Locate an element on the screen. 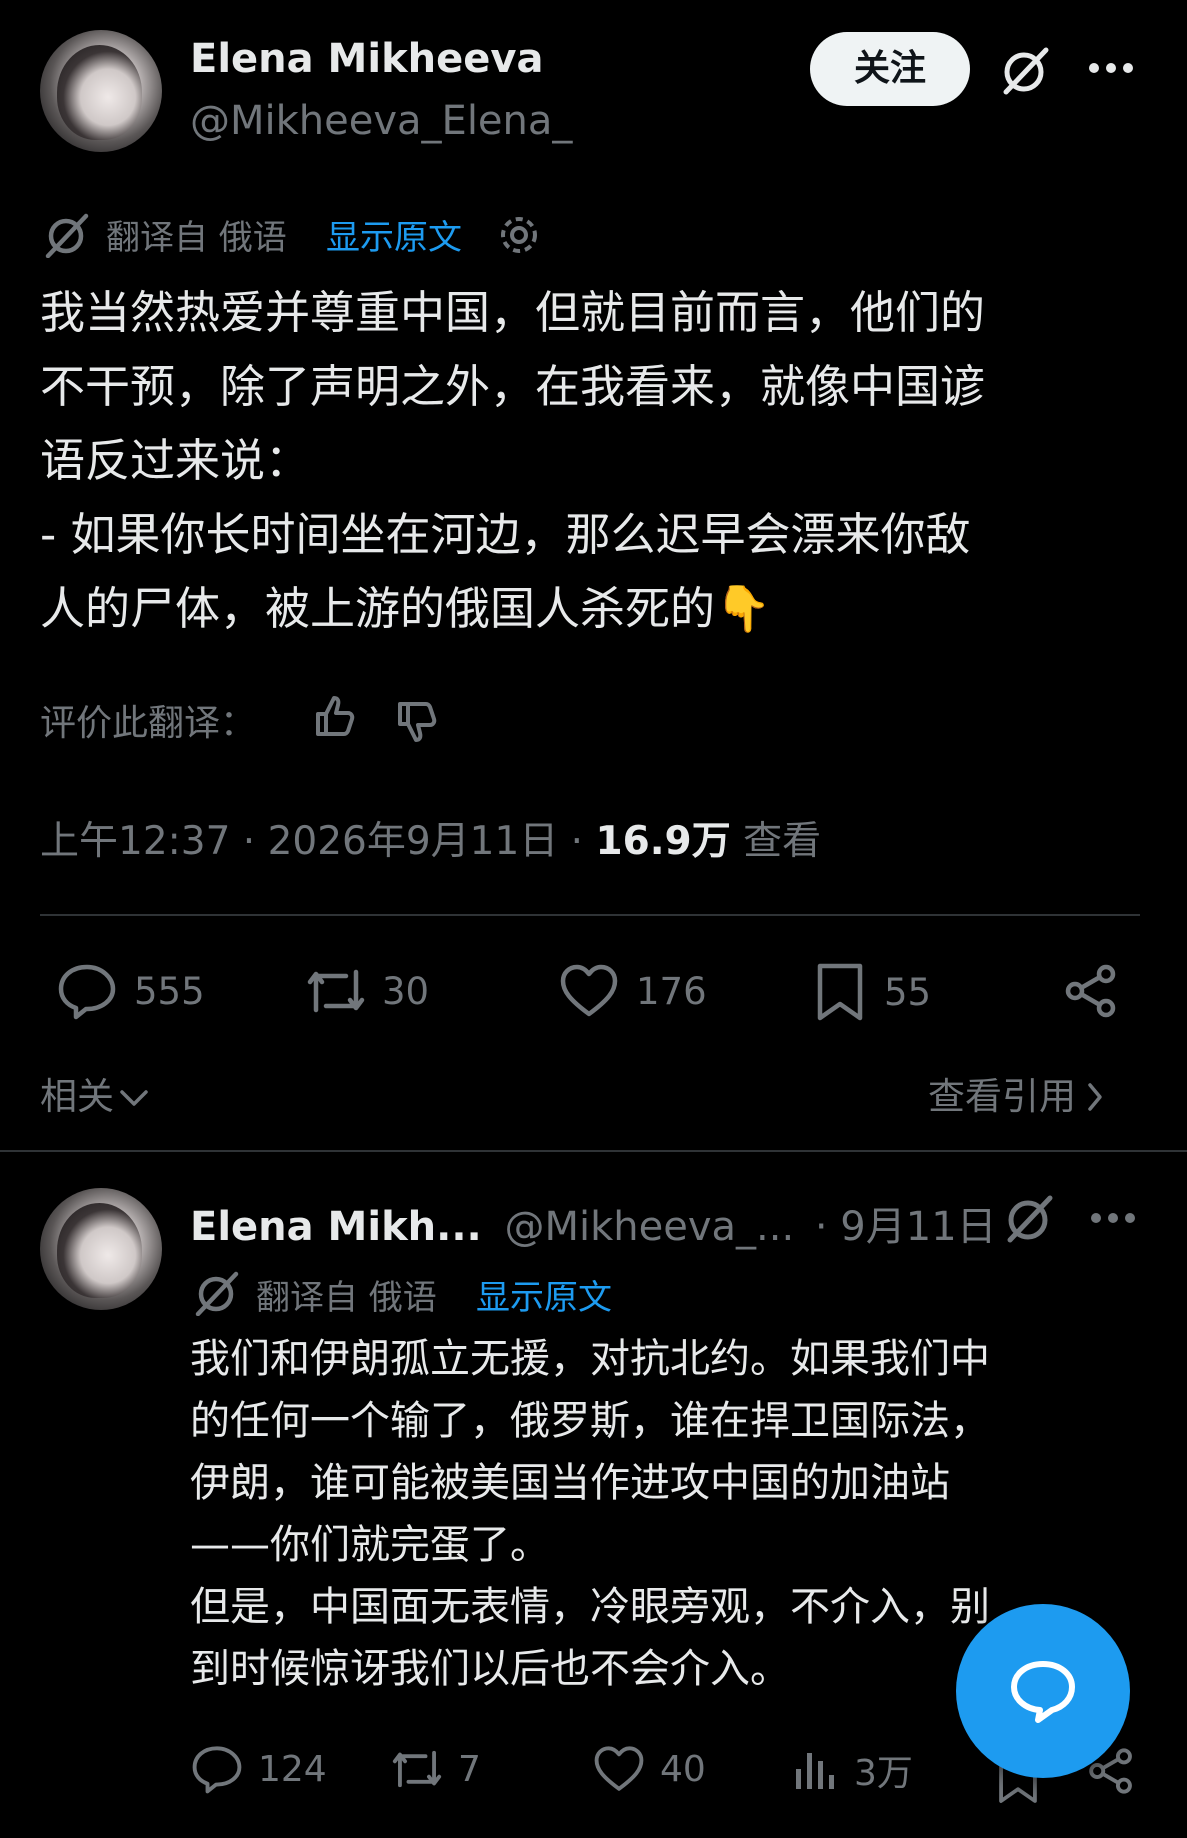  rate-translation-label: 评价此翻译： is located at coordinates (148, 723).